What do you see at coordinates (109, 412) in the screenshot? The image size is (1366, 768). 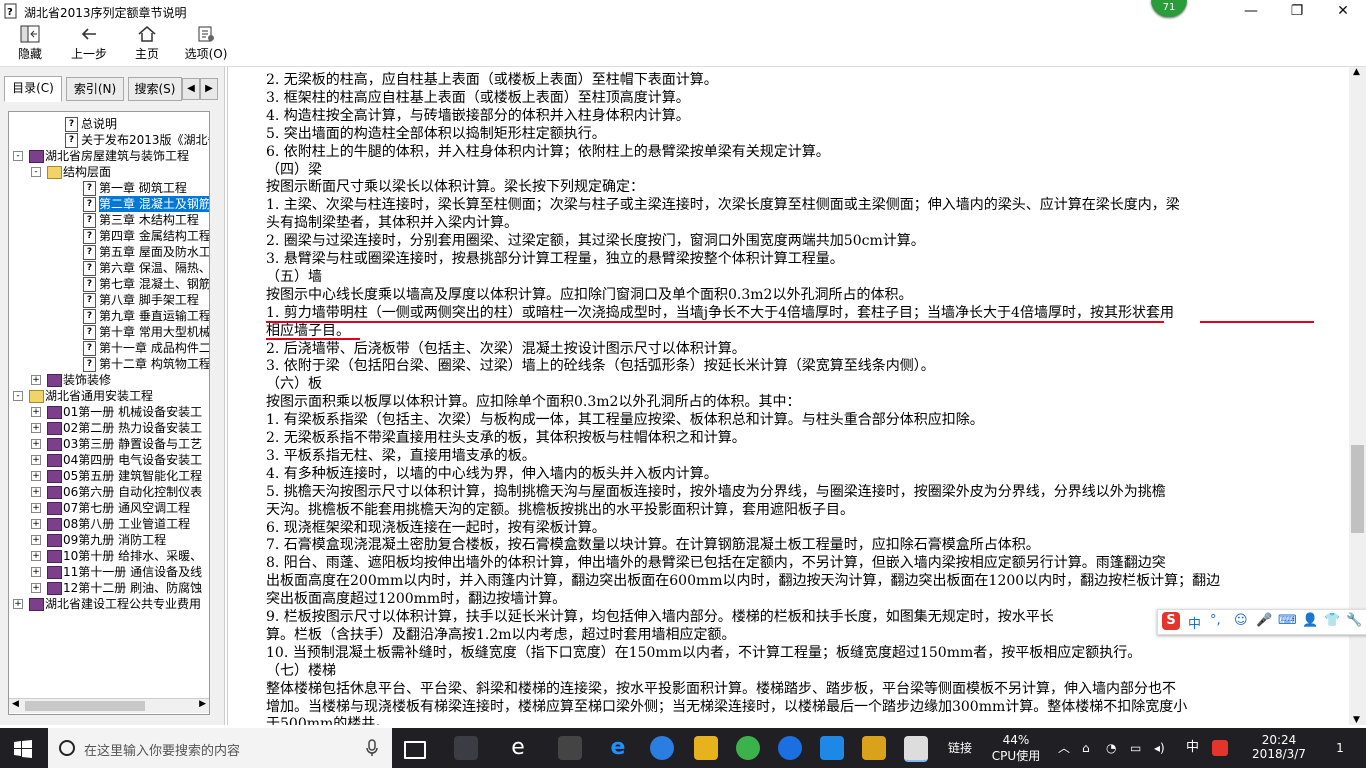 I see `tree-item: +01第一册 机械设备安装工` at bounding box center [109, 412].